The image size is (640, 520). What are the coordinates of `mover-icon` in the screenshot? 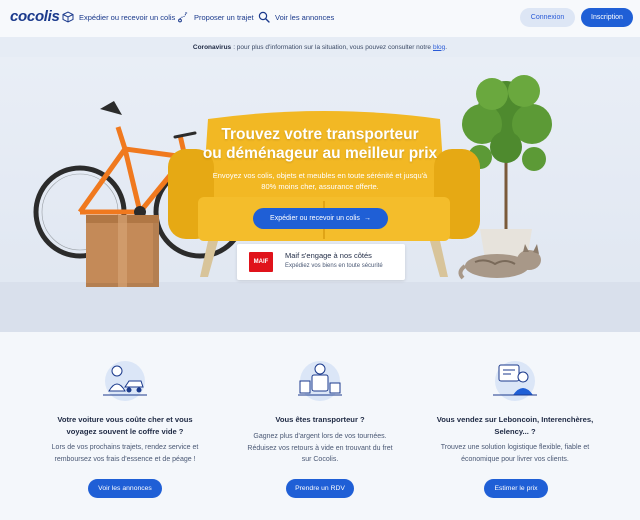 It's located at (320, 381).